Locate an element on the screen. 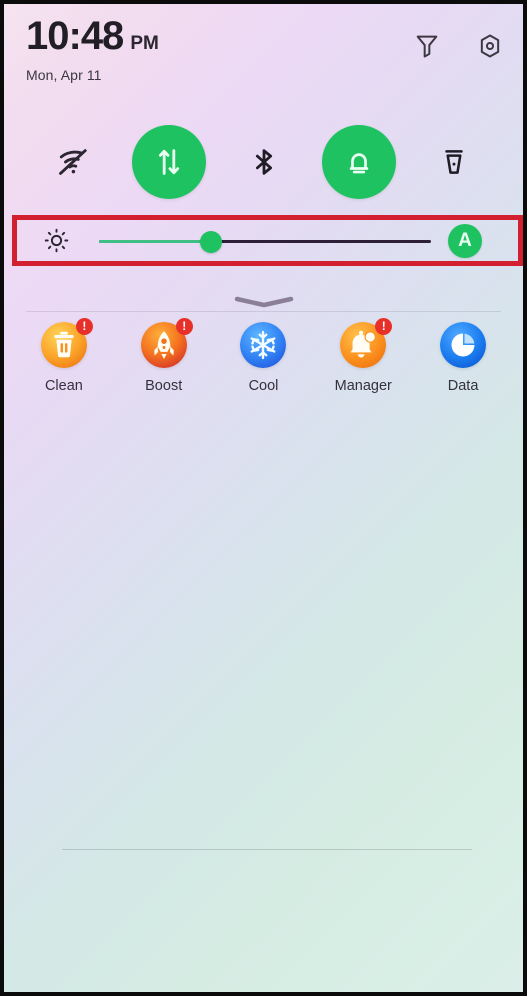 The height and width of the screenshot is (996, 527). mobile-data-toggle is located at coordinates (168, 162).